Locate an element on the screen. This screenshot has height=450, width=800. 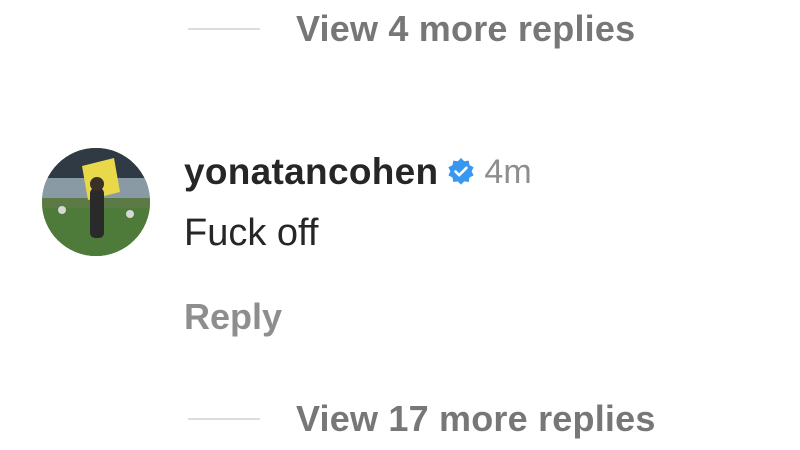
avatar is located at coordinates (96, 202).